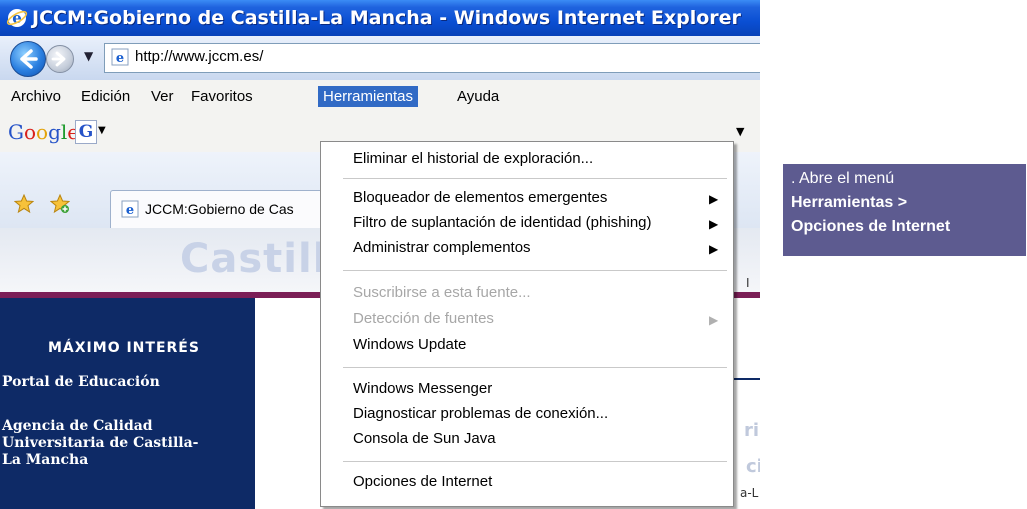 This screenshot has width=1027, height=509. What do you see at coordinates (102, 130) in the screenshot?
I see `google-dropdown-icon: ▼` at bounding box center [102, 130].